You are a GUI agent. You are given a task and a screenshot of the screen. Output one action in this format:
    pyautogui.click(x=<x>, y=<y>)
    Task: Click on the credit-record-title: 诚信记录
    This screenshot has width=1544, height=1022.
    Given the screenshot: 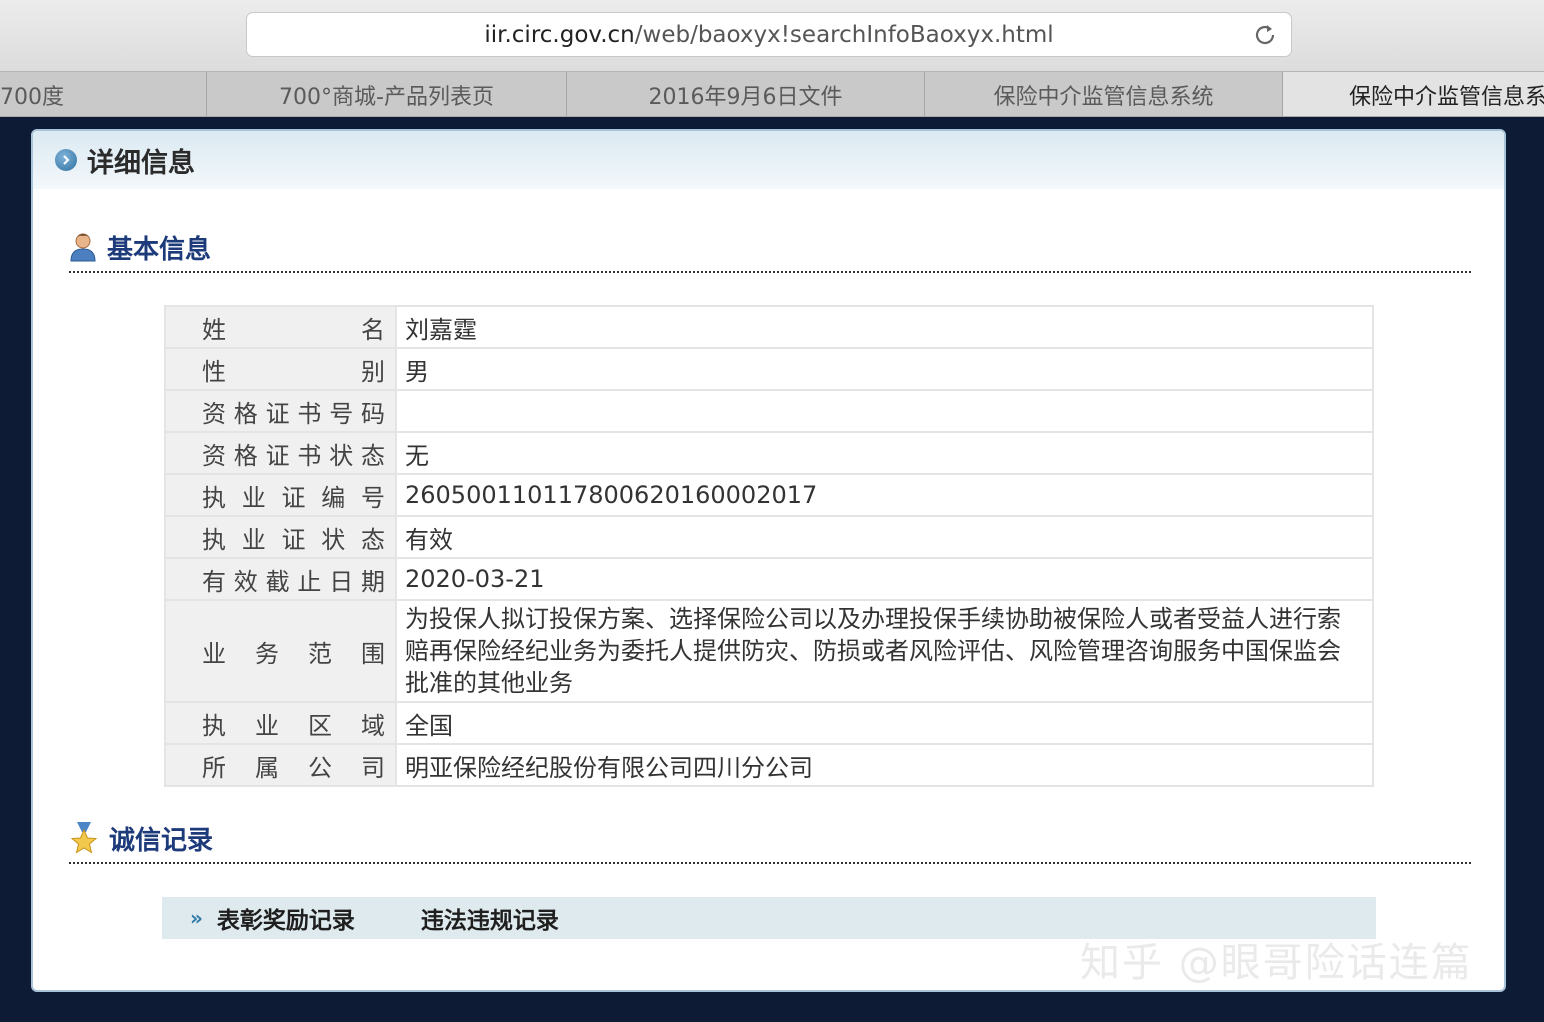 What is the action you would take?
    pyautogui.click(x=161, y=840)
    